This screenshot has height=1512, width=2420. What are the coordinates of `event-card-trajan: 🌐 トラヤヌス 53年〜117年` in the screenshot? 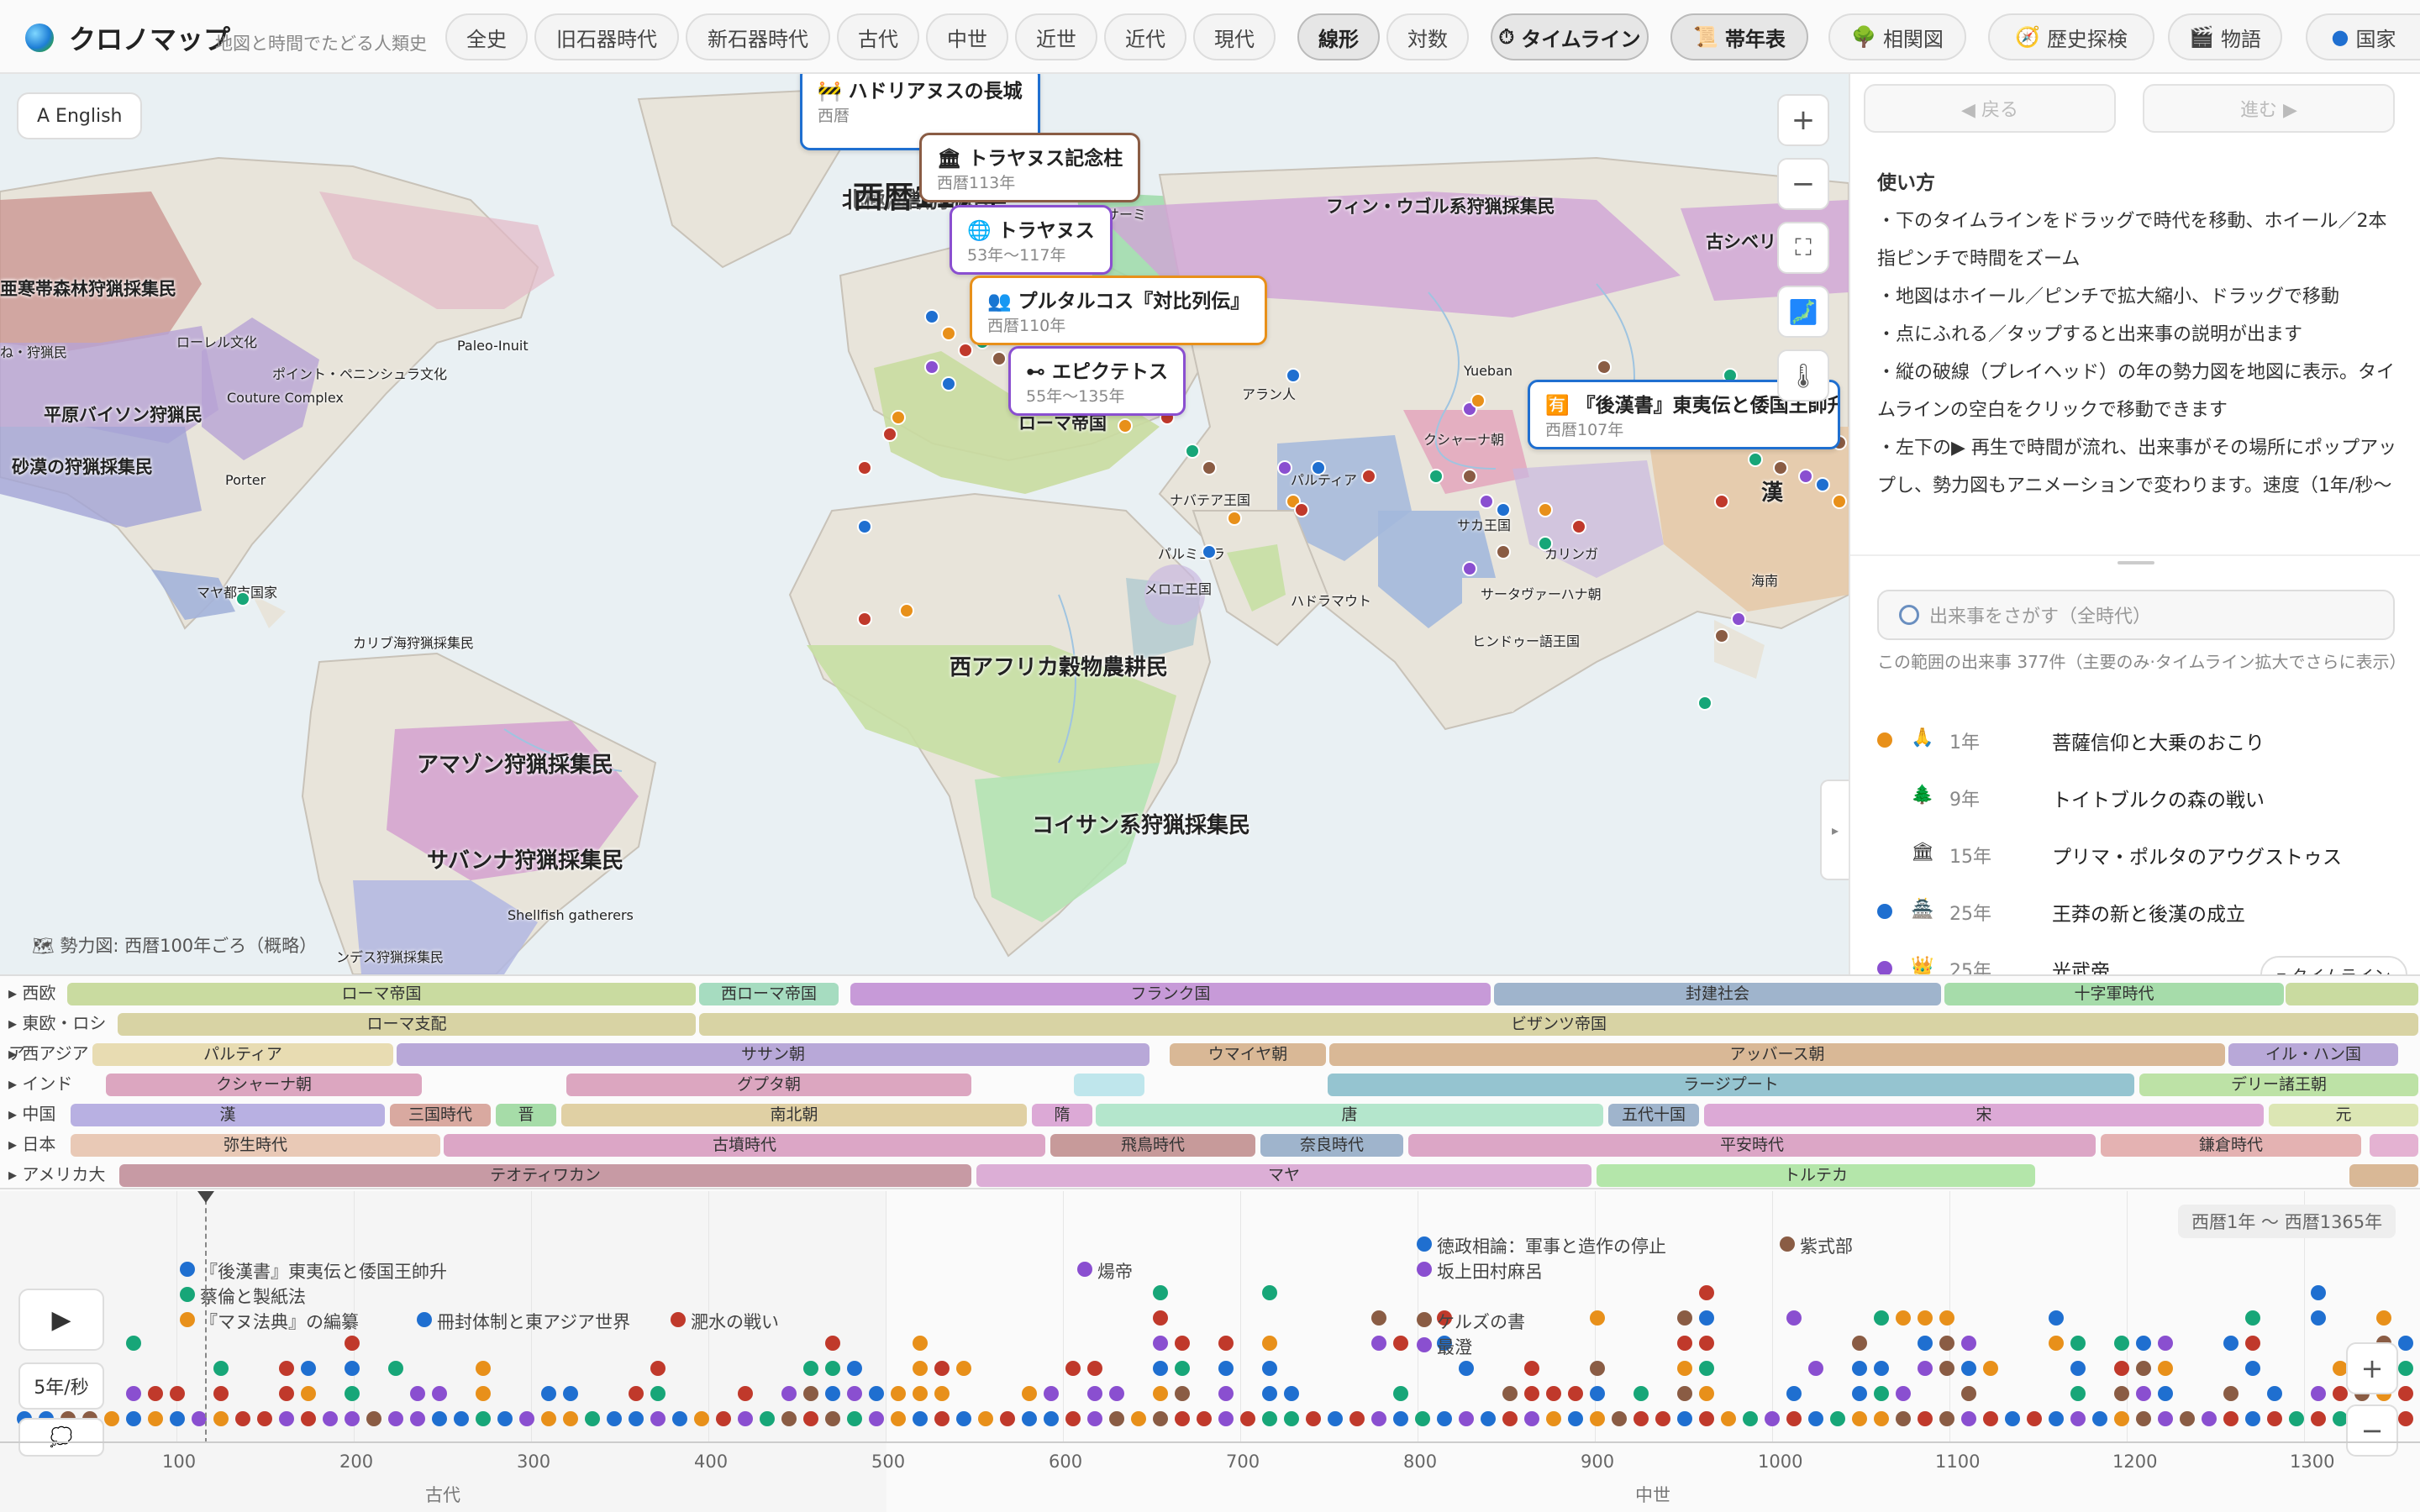 It's located at (1031, 240).